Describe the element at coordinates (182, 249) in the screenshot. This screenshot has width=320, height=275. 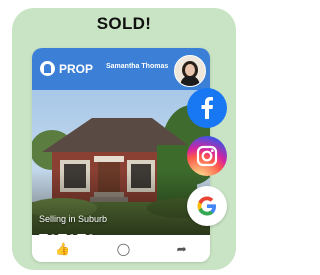
I see `share-icon: ➦` at that location.